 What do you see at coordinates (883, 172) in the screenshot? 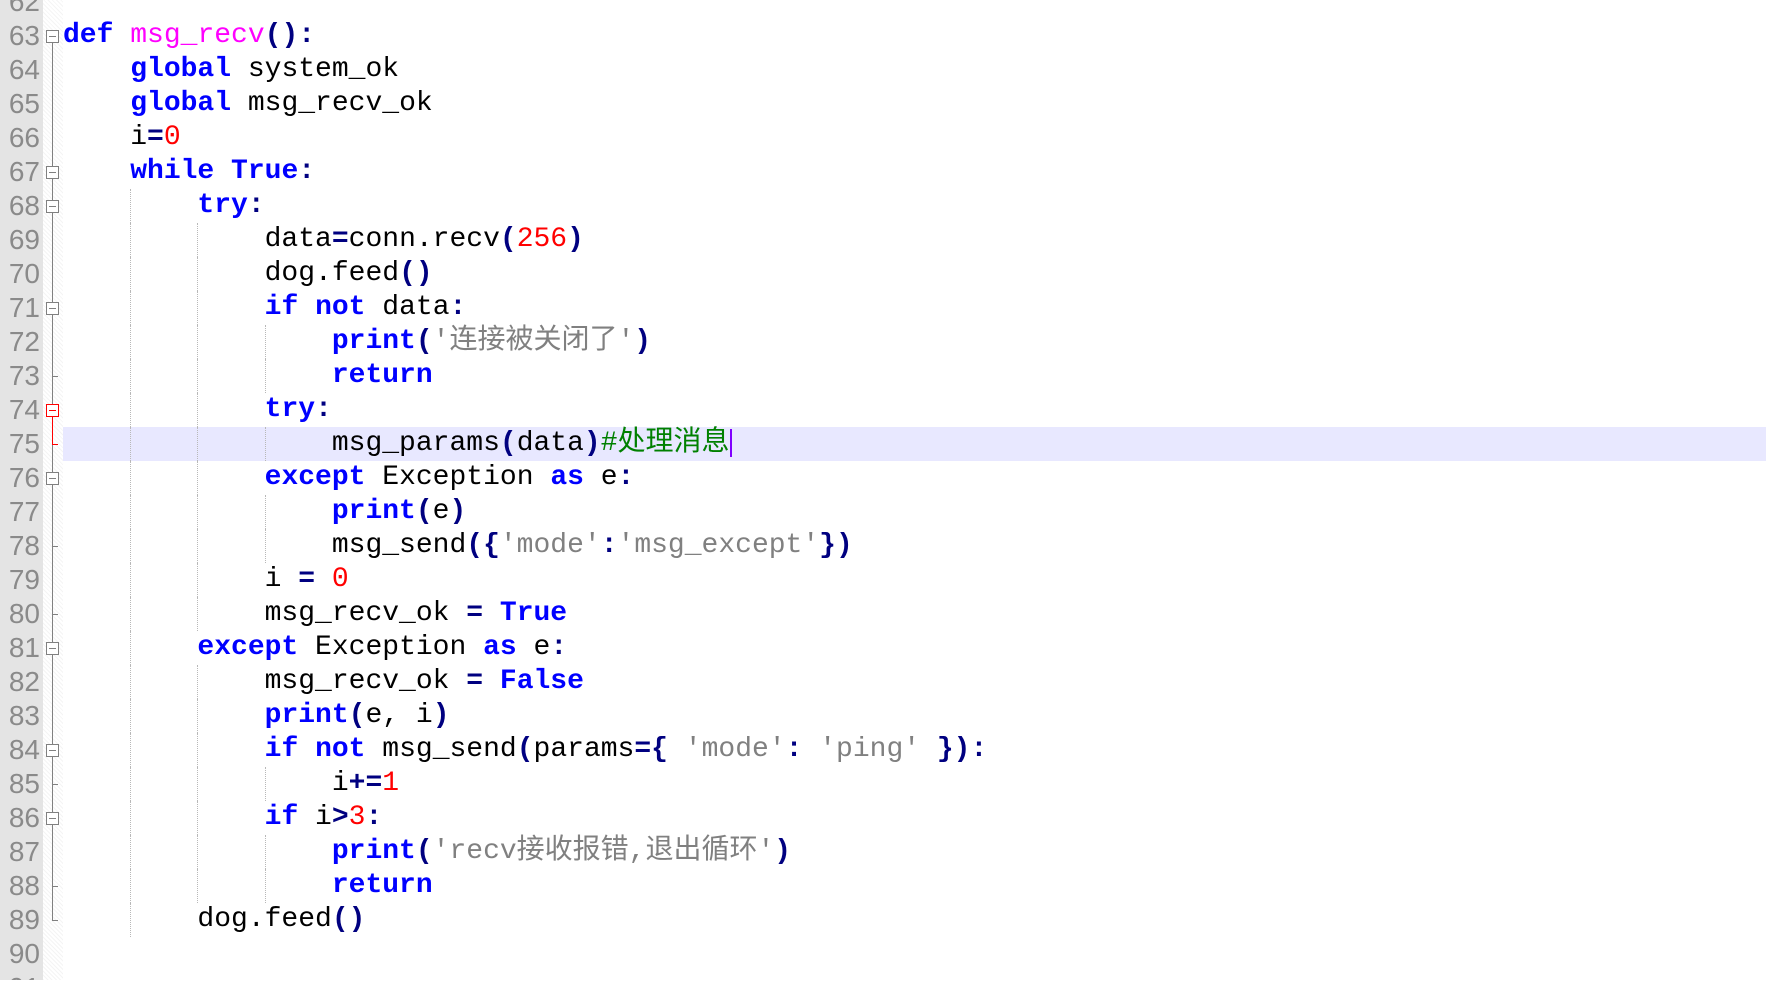
I see `code-line: while True:` at bounding box center [883, 172].